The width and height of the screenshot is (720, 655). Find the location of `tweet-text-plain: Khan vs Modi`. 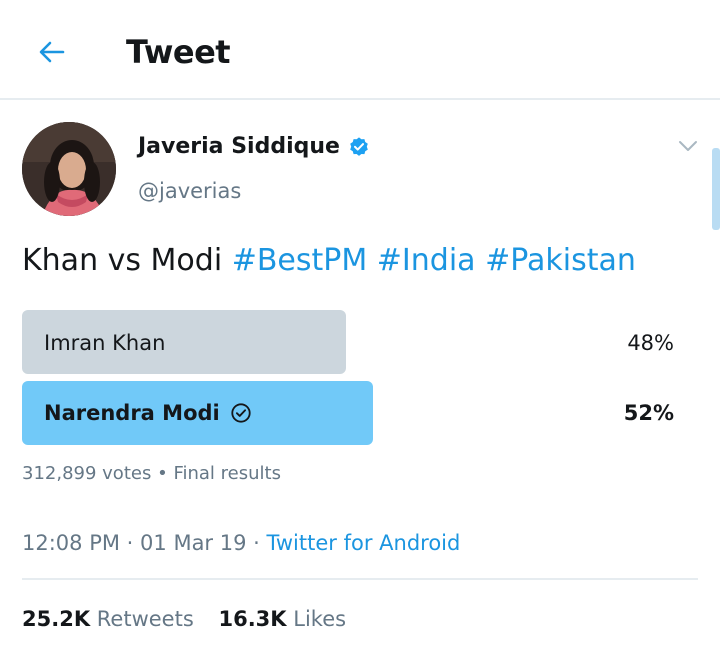

tweet-text-plain: Khan vs Modi is located at coordinates (122, 260).